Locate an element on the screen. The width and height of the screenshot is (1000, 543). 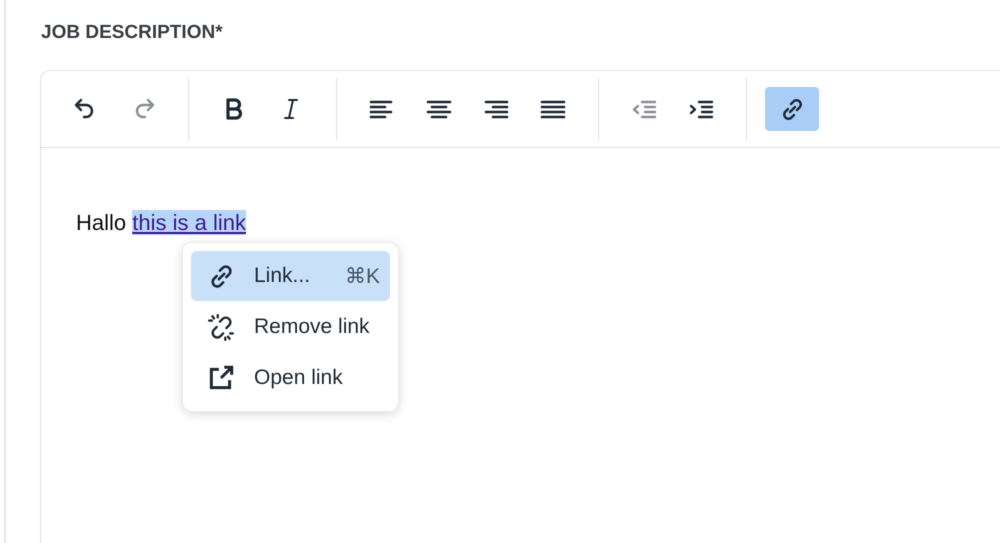
link-button is located at coordinates (792, 109).